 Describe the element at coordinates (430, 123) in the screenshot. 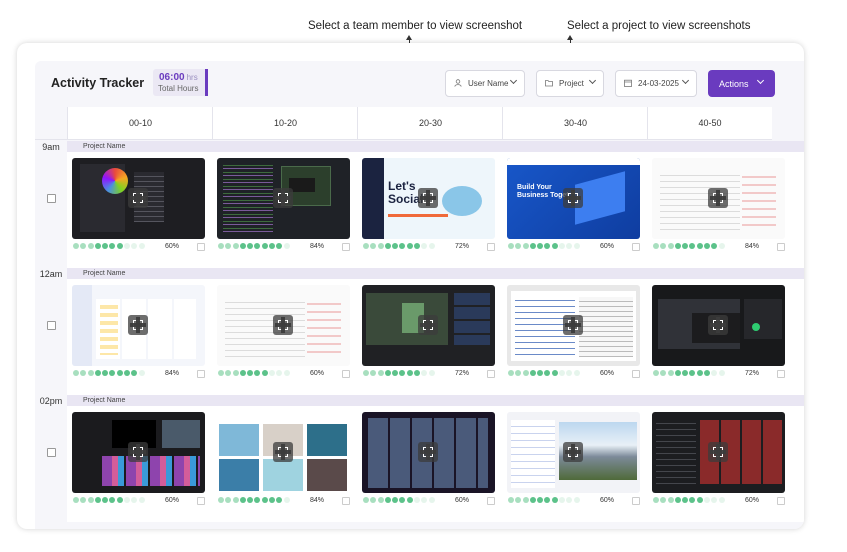

I see `column-header: 20-30` at that location.